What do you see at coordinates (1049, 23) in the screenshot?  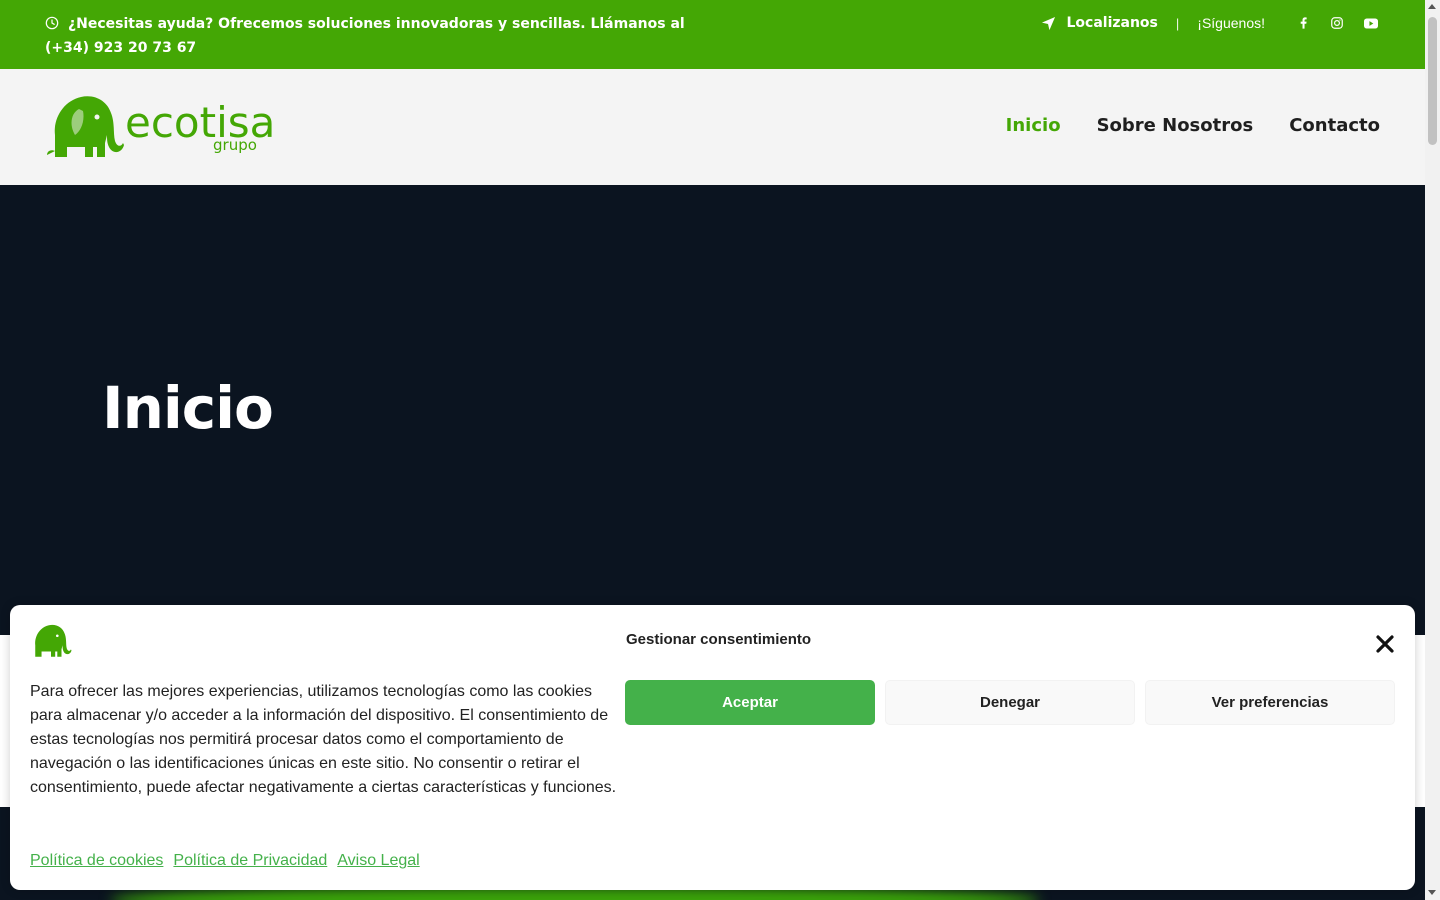 I see `location-arrow-icon` at bounding box center [1049, 23].